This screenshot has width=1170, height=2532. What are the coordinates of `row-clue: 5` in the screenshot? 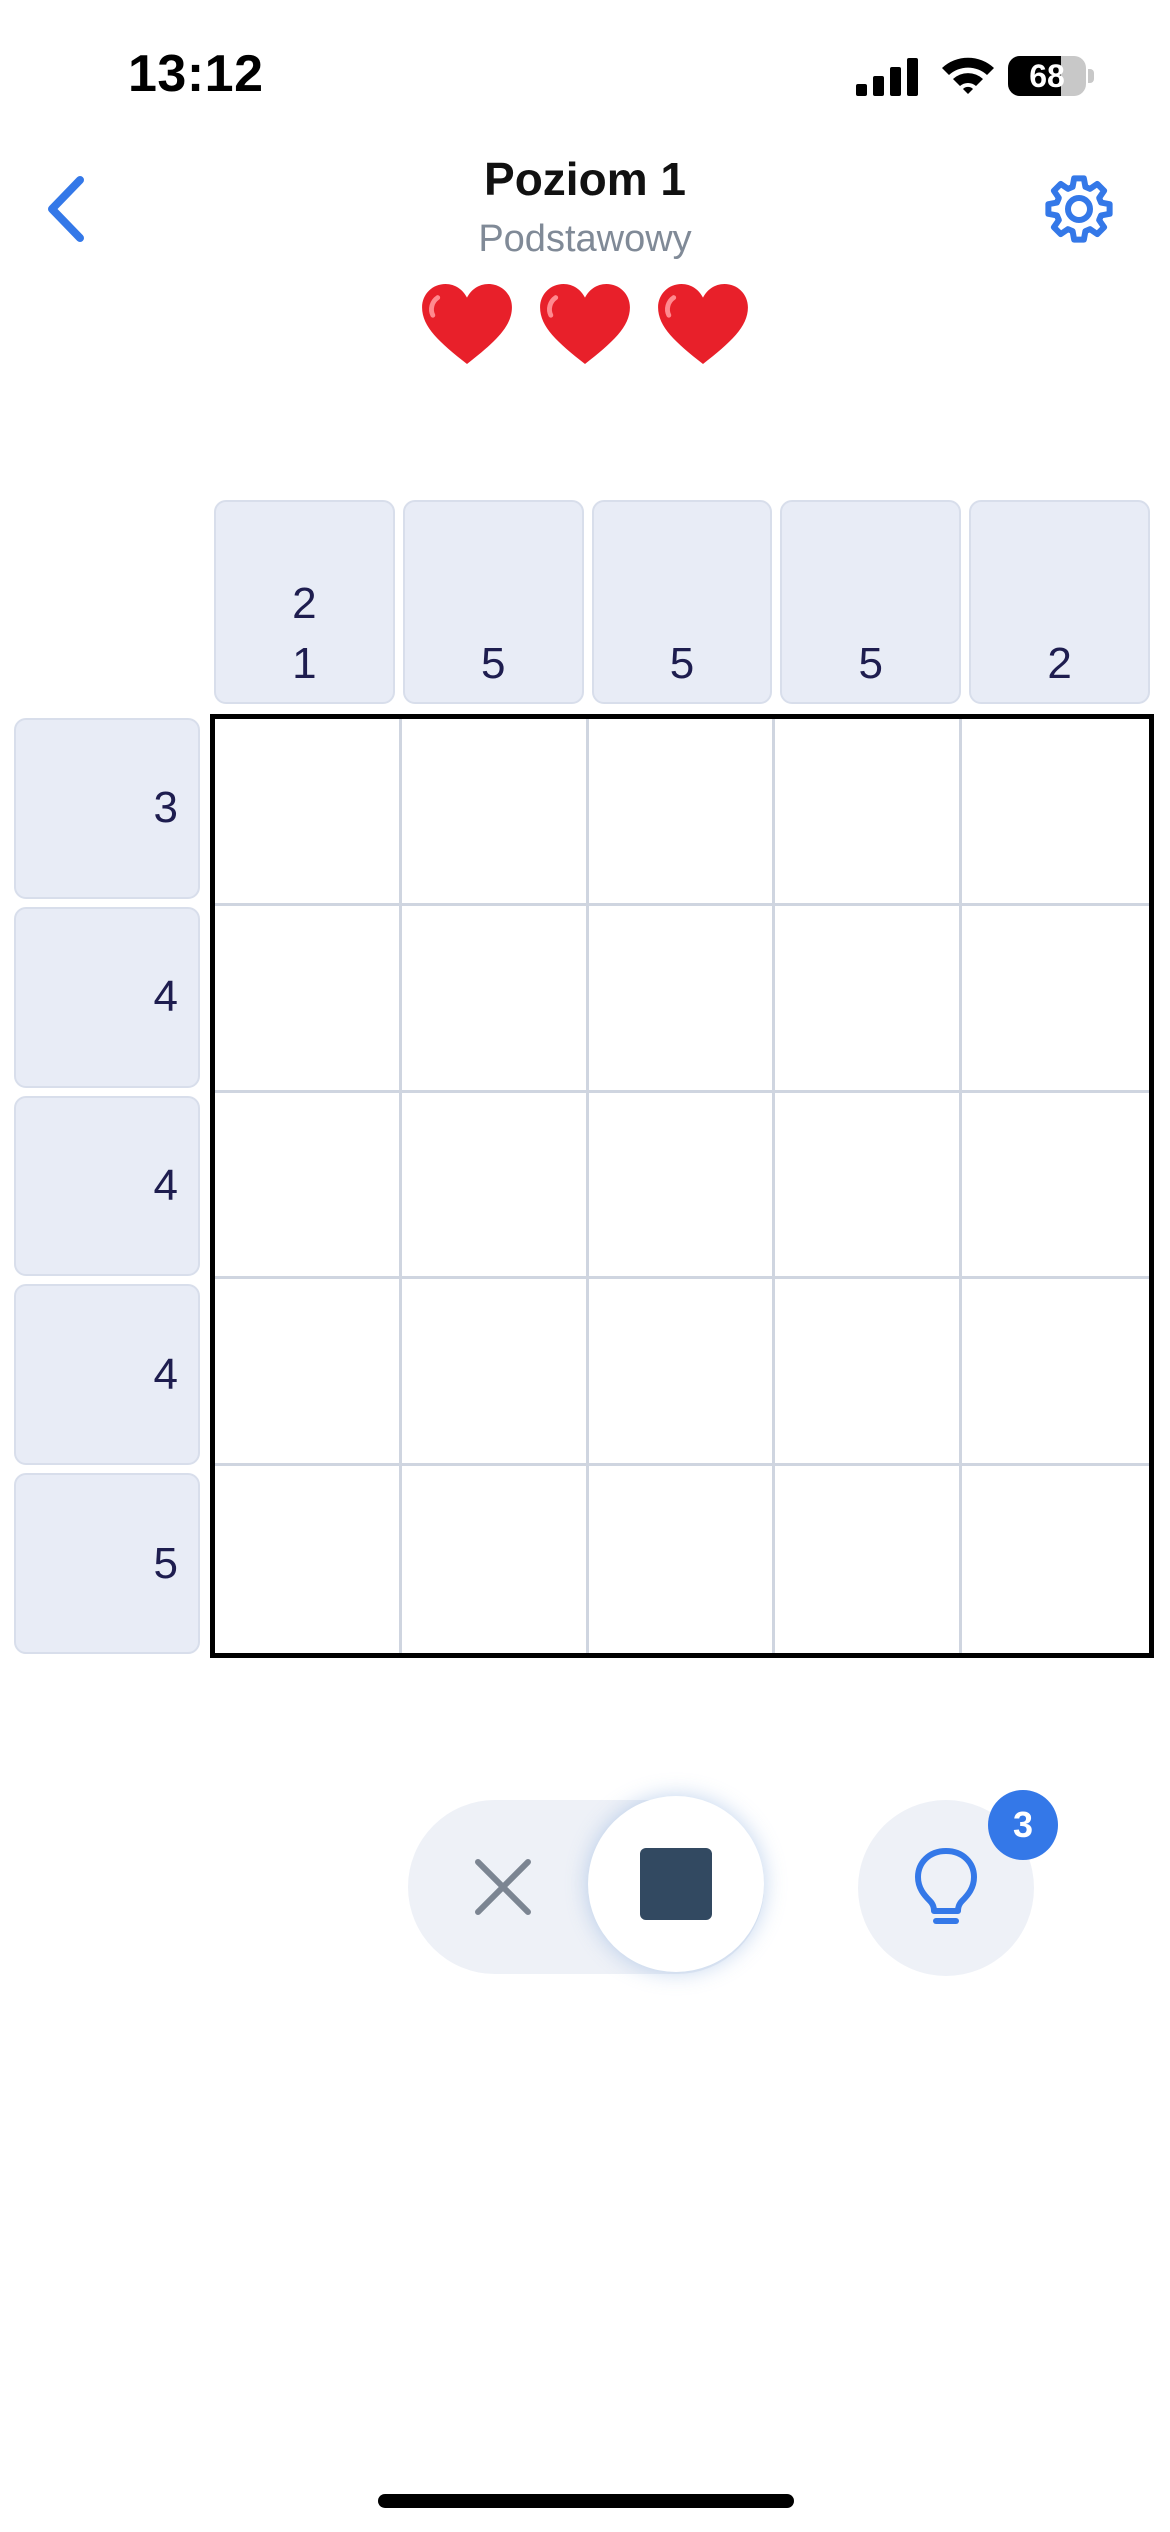 It's located at (107, 1563).